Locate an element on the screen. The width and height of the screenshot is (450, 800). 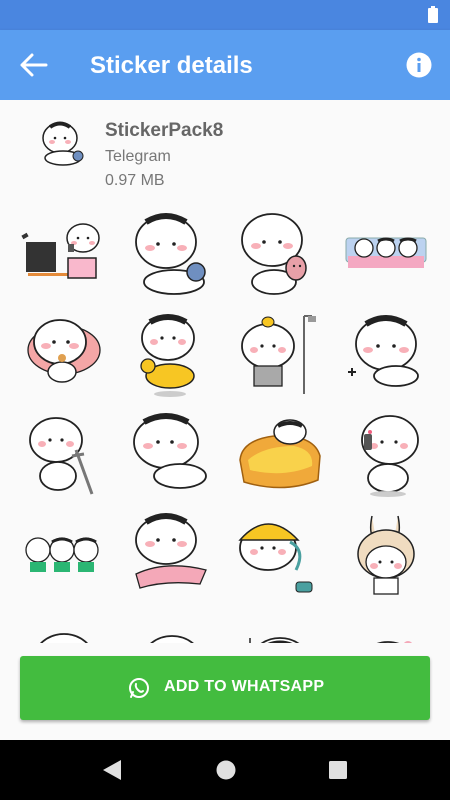
sticker-phone-call is located at coordinates (387, 455).